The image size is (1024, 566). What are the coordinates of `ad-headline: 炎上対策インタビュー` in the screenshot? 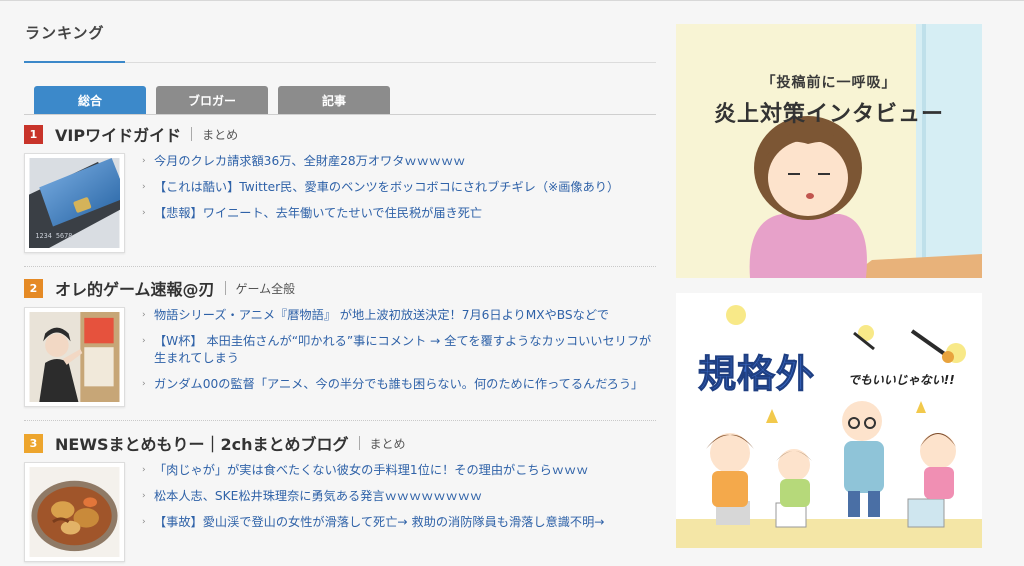 It's located at (828, 114).